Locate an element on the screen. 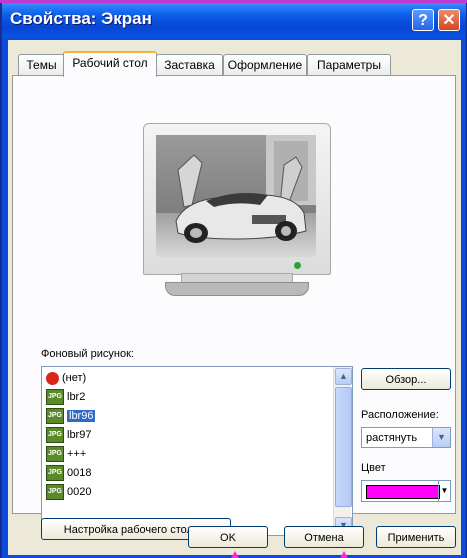 The height and width of the screenshot is (558, 467). position-select: растянуть ▼ is located at coordinates (406, 437).